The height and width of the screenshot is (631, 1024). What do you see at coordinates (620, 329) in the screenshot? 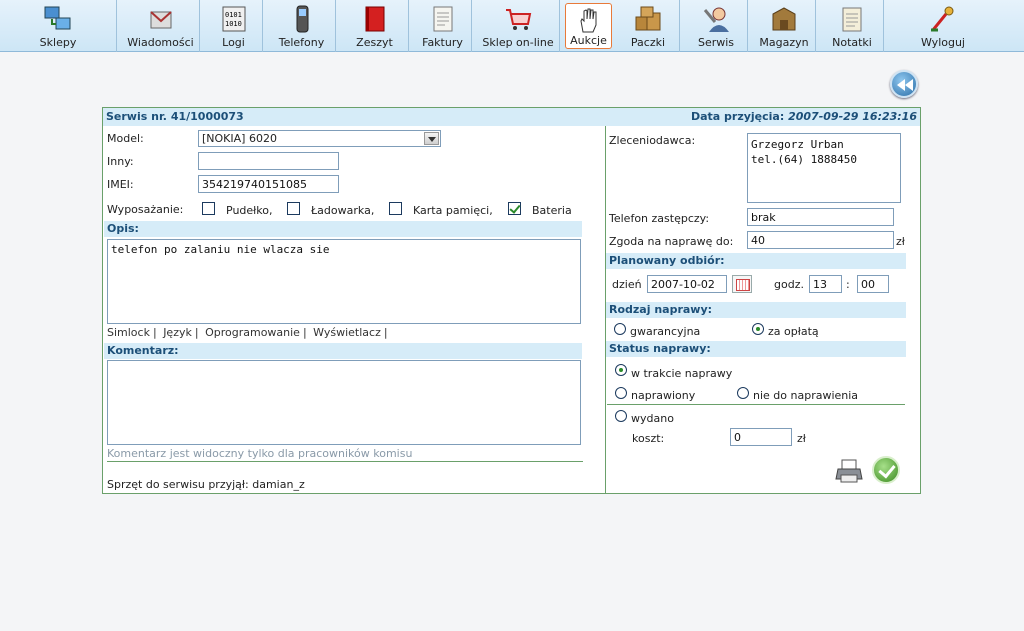
I see `repair-warranty-radio` at bounding box center [620, 329].